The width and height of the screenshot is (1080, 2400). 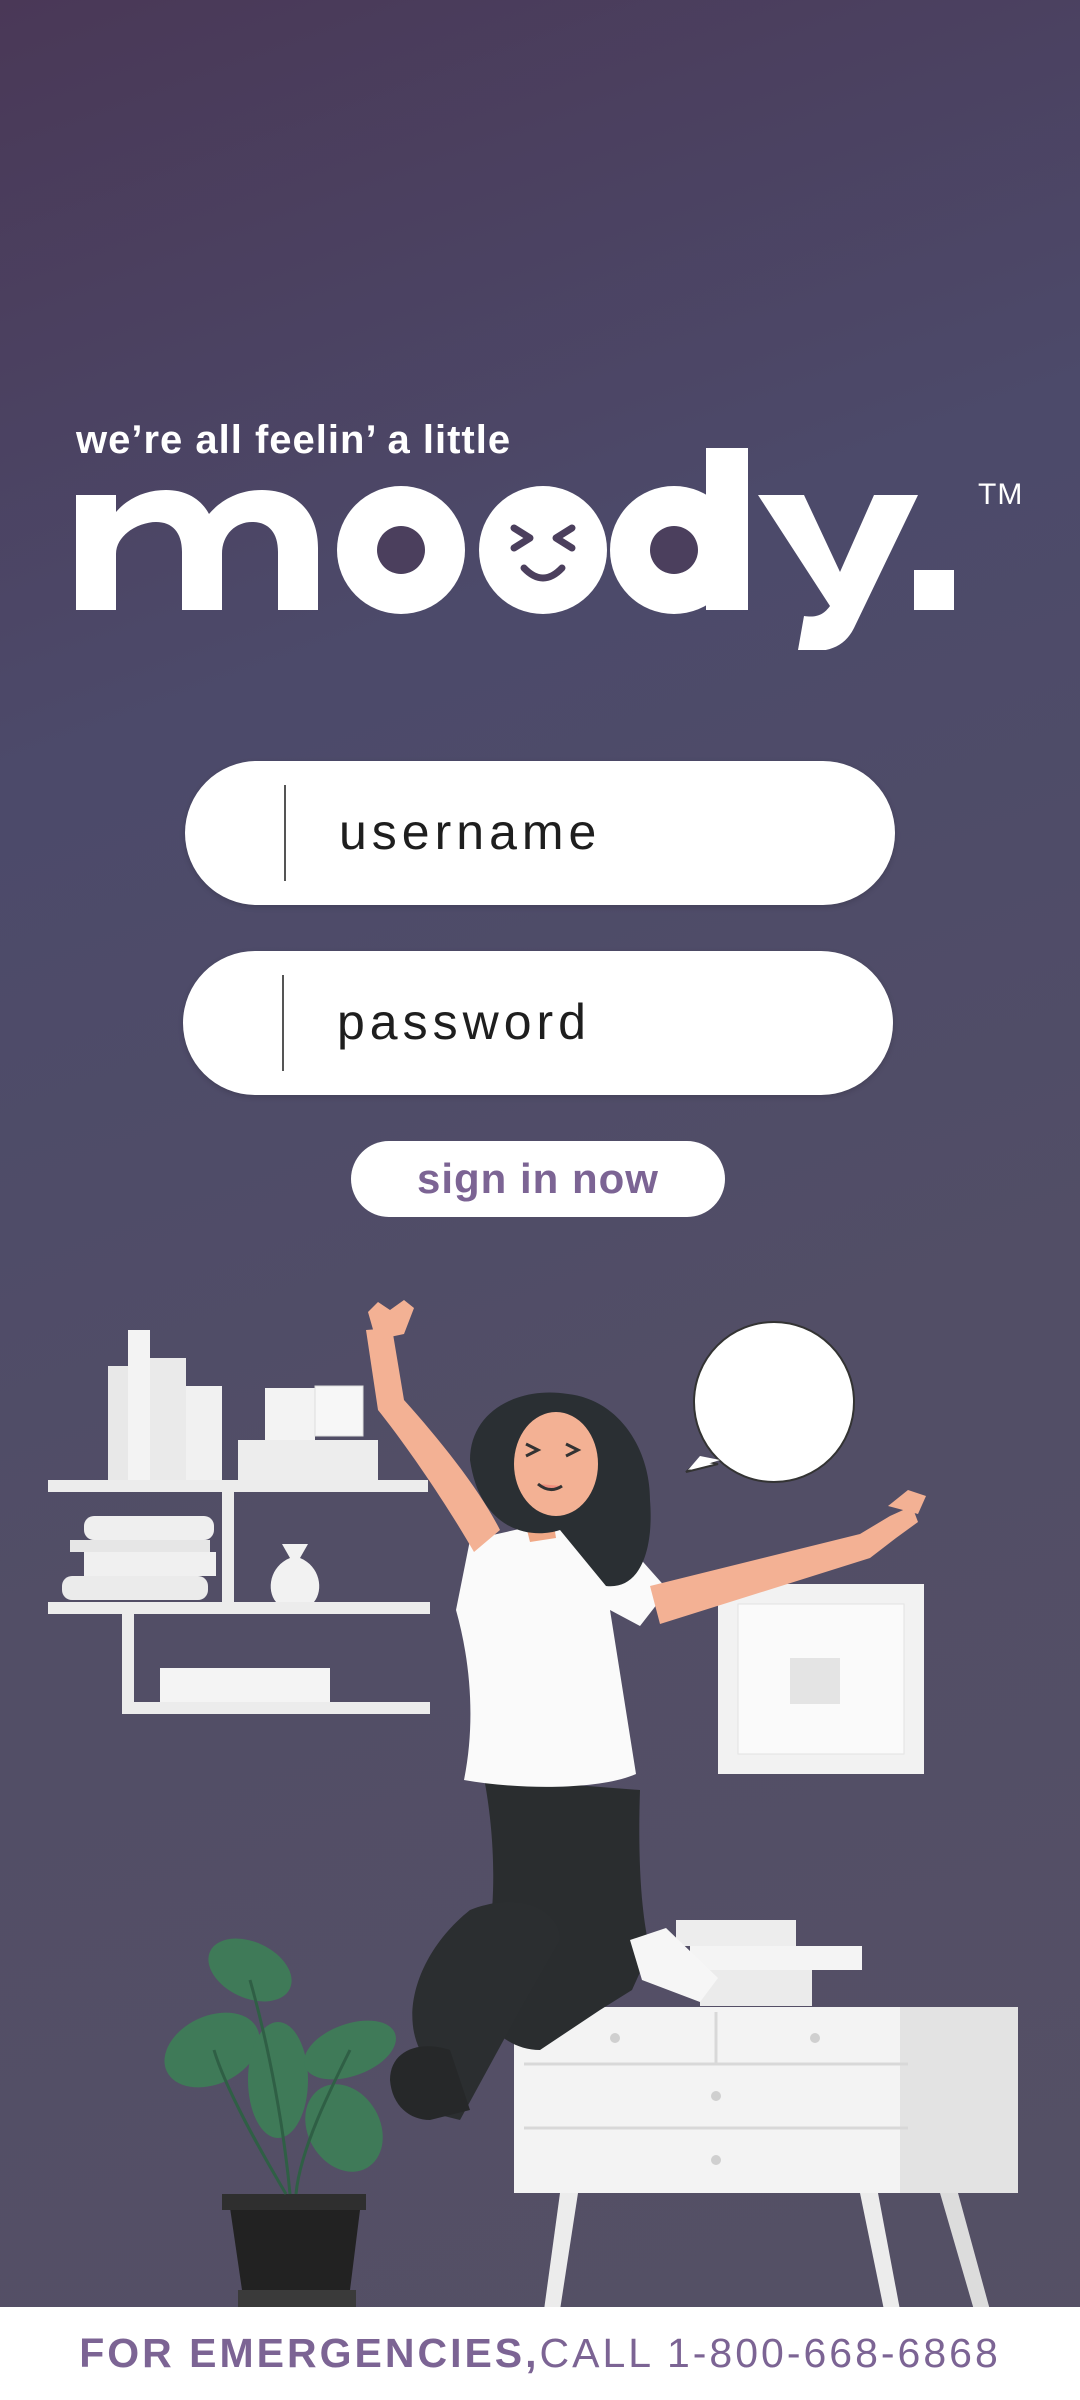 I want to click on wall-shelves, so click(x=239, y=1522).